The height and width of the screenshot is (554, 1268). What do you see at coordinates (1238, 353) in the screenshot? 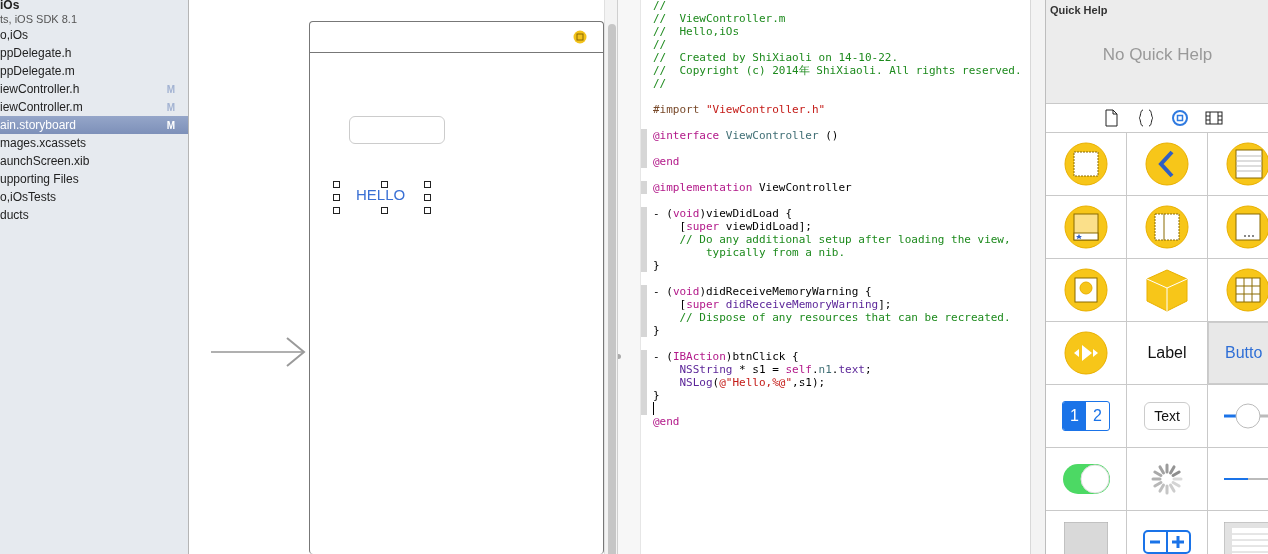
I see `button-item: Butto` at bounding box center [1238, 353].